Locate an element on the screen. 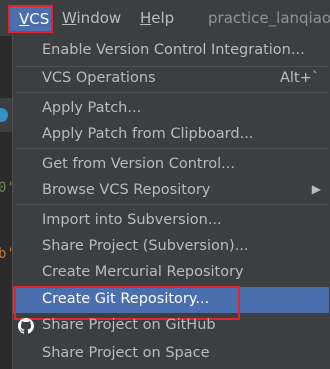 This screenshot has width=330, height=369. menu-vcs: VCS is located at coordinates (30, 19).